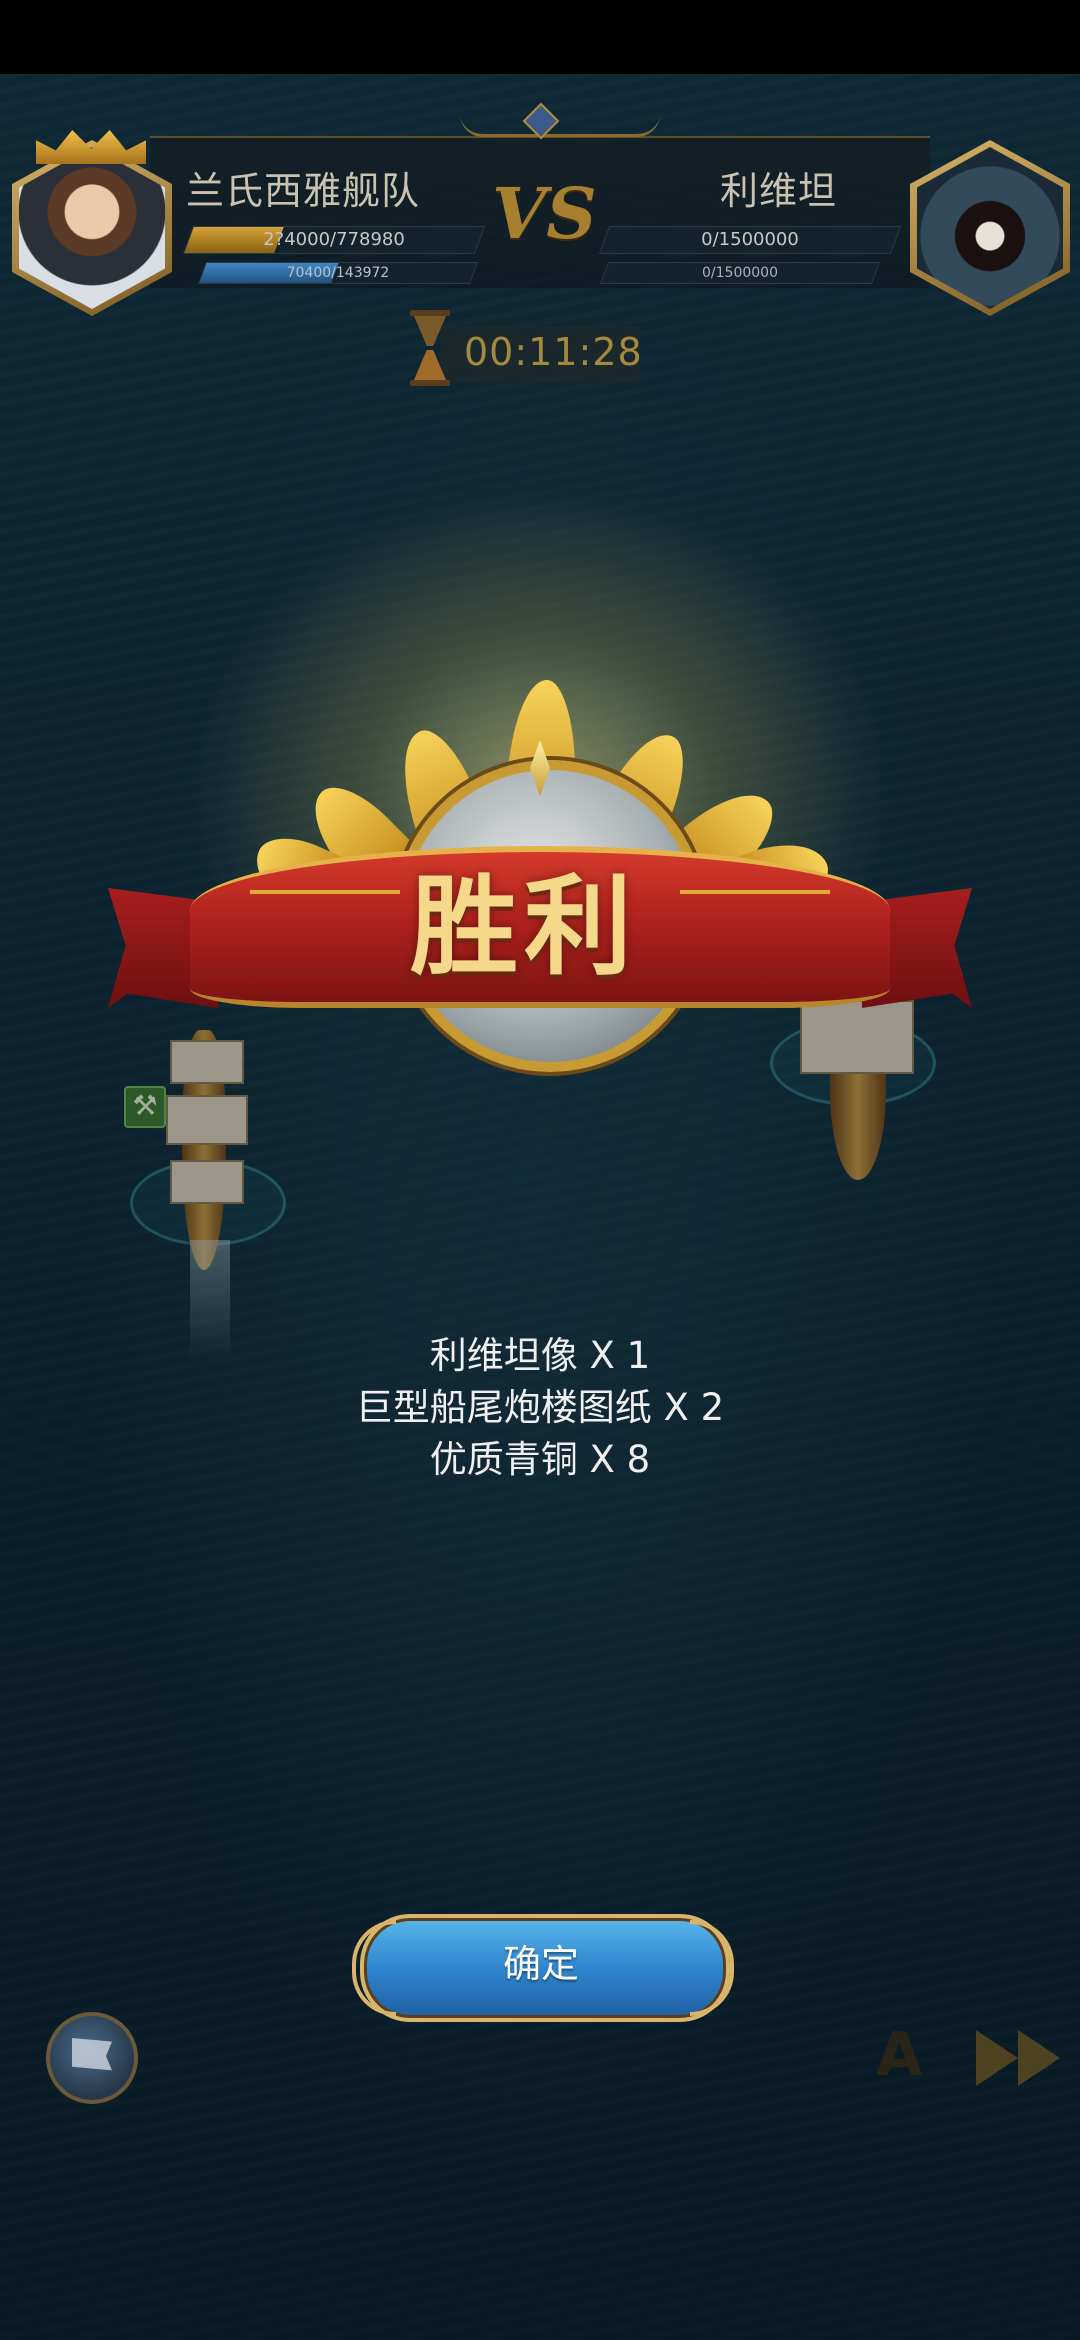  What do you see at coordinates (540, 1459) in the screenshot?
I see `reward-item: 优质青铜 X 8` at bounding box center [540, 1459].